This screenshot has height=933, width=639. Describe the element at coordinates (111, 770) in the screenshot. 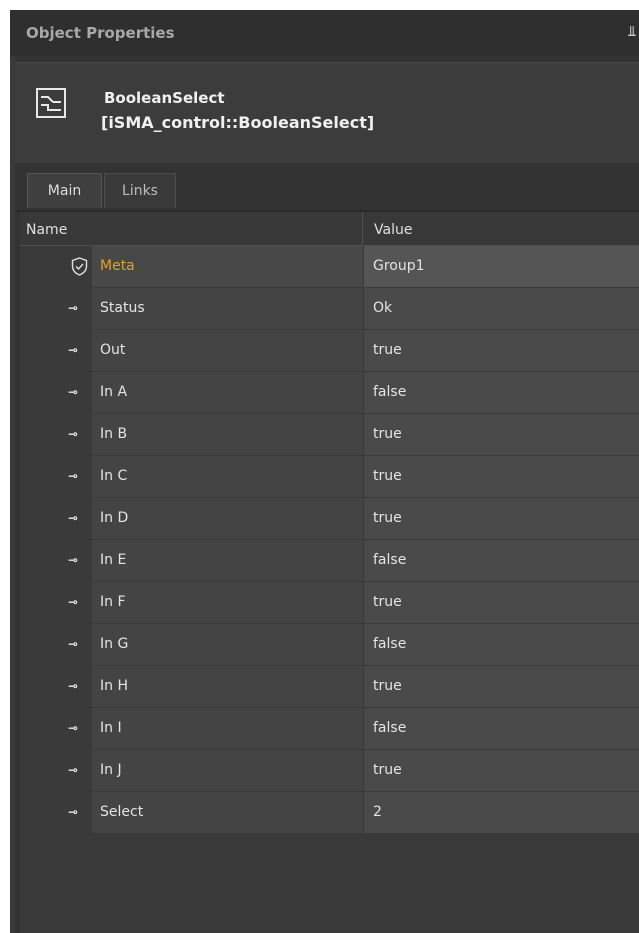

I see `property-name: In J` at that location.